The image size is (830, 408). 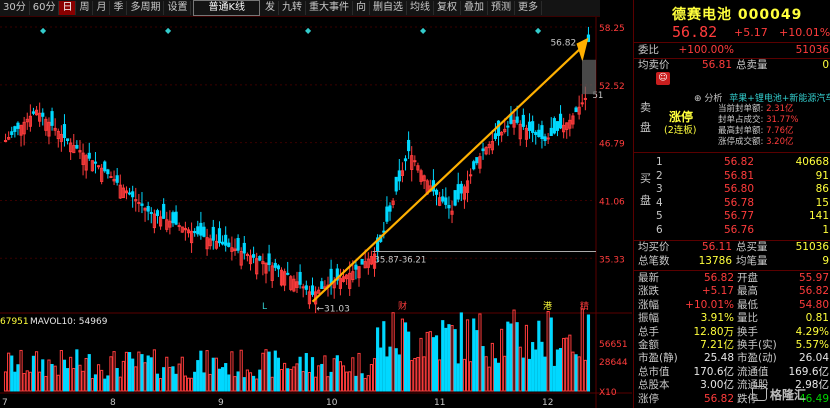 I want to click on toolbar-item-5: 季, so click(x=119, y=8).